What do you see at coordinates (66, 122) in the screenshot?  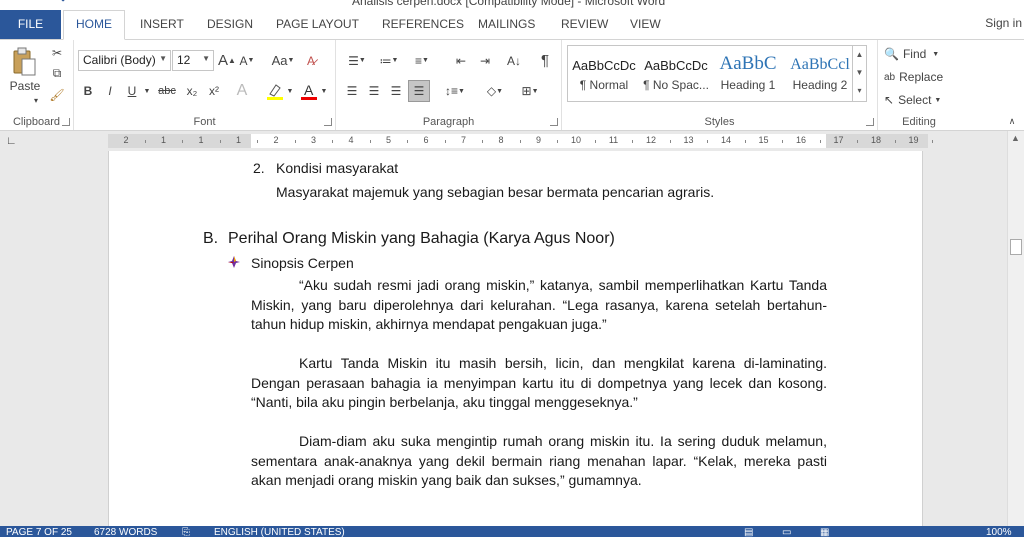 I see `clipboard-launcher-icon` at bounding box center [66, 122].